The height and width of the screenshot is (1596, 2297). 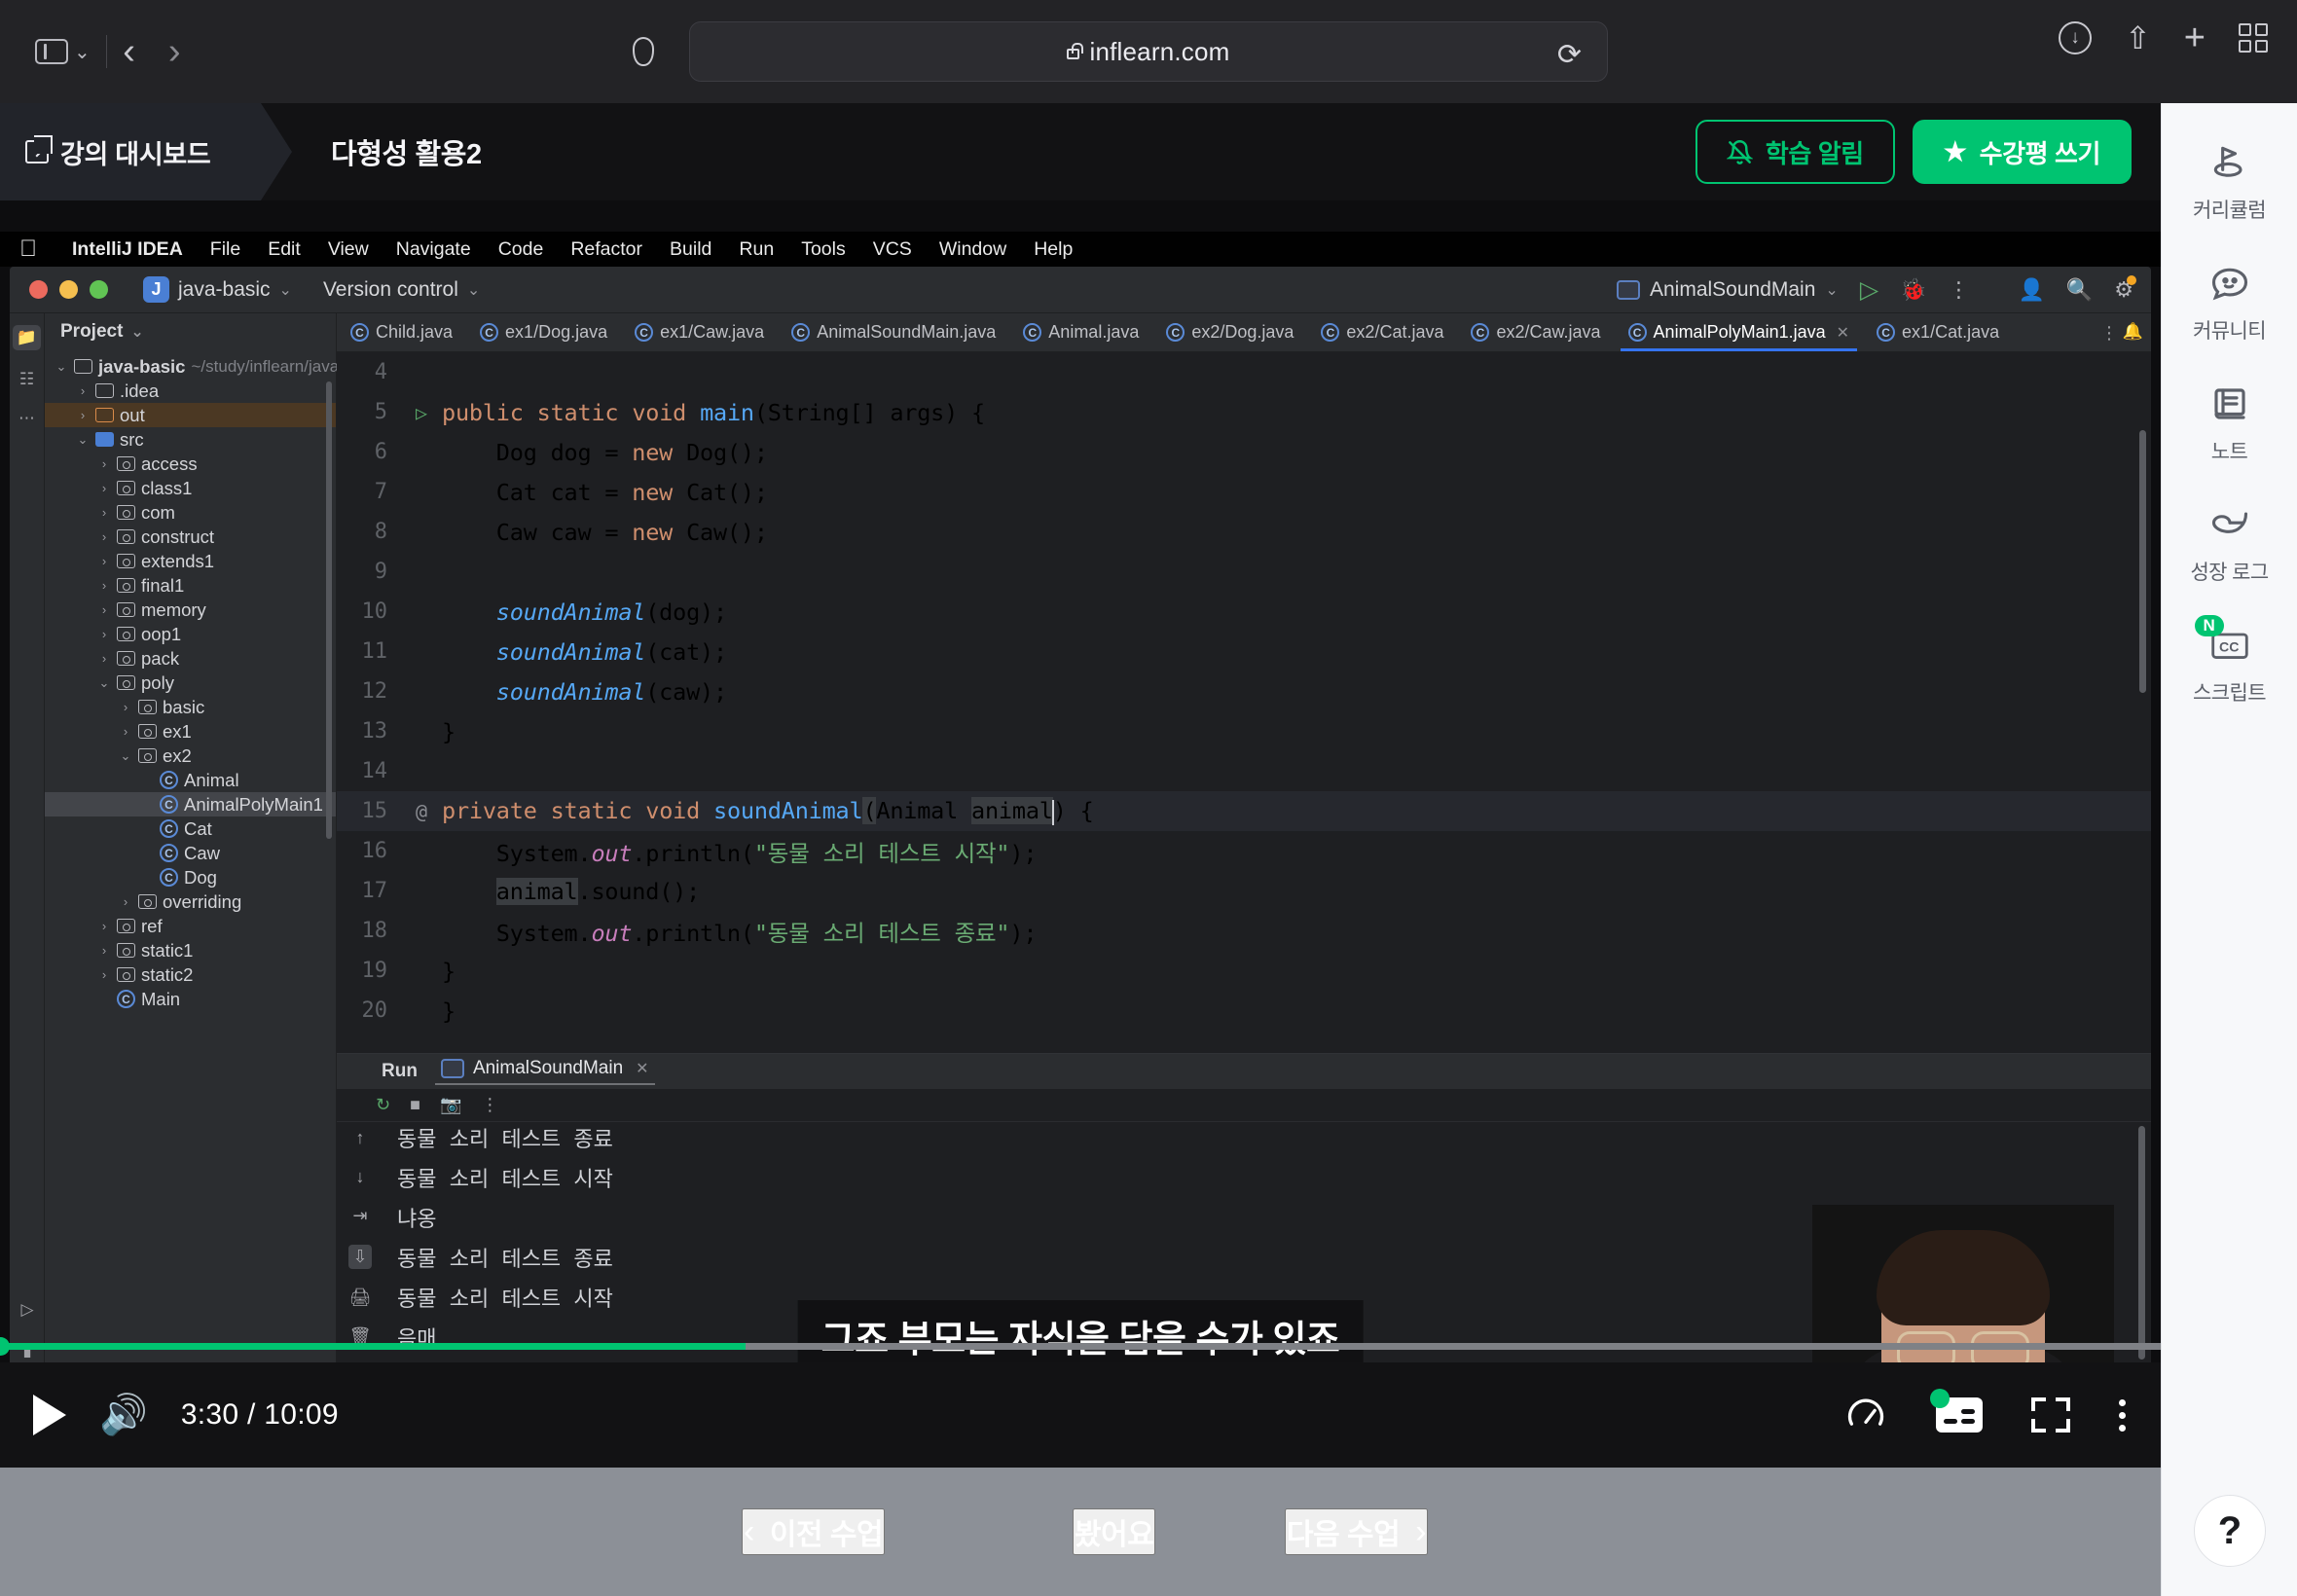 I want to click on close-window-icon, so click(x=38, y=289).